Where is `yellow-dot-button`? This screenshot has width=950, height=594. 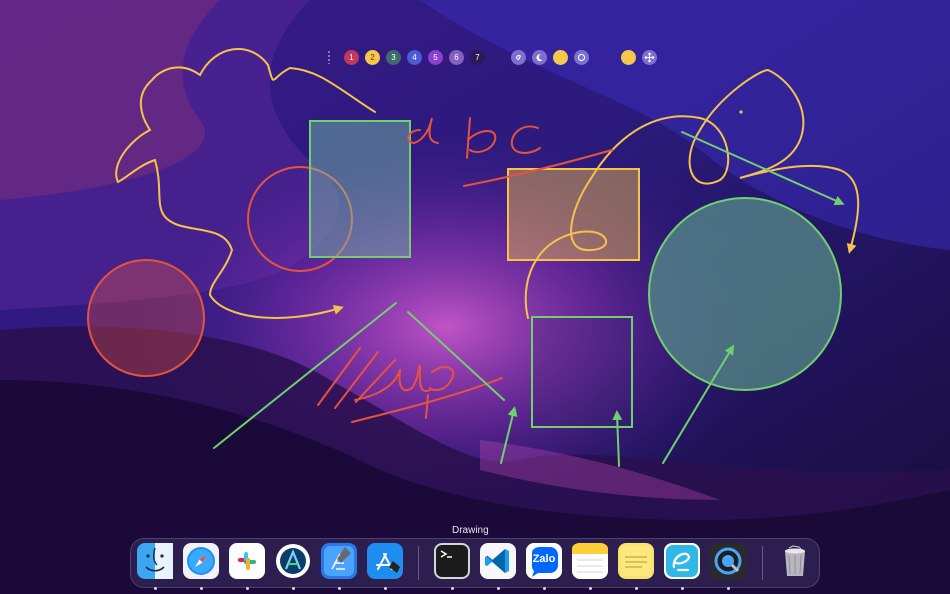 yellow-dot-button is located at coordinates (560, 57).